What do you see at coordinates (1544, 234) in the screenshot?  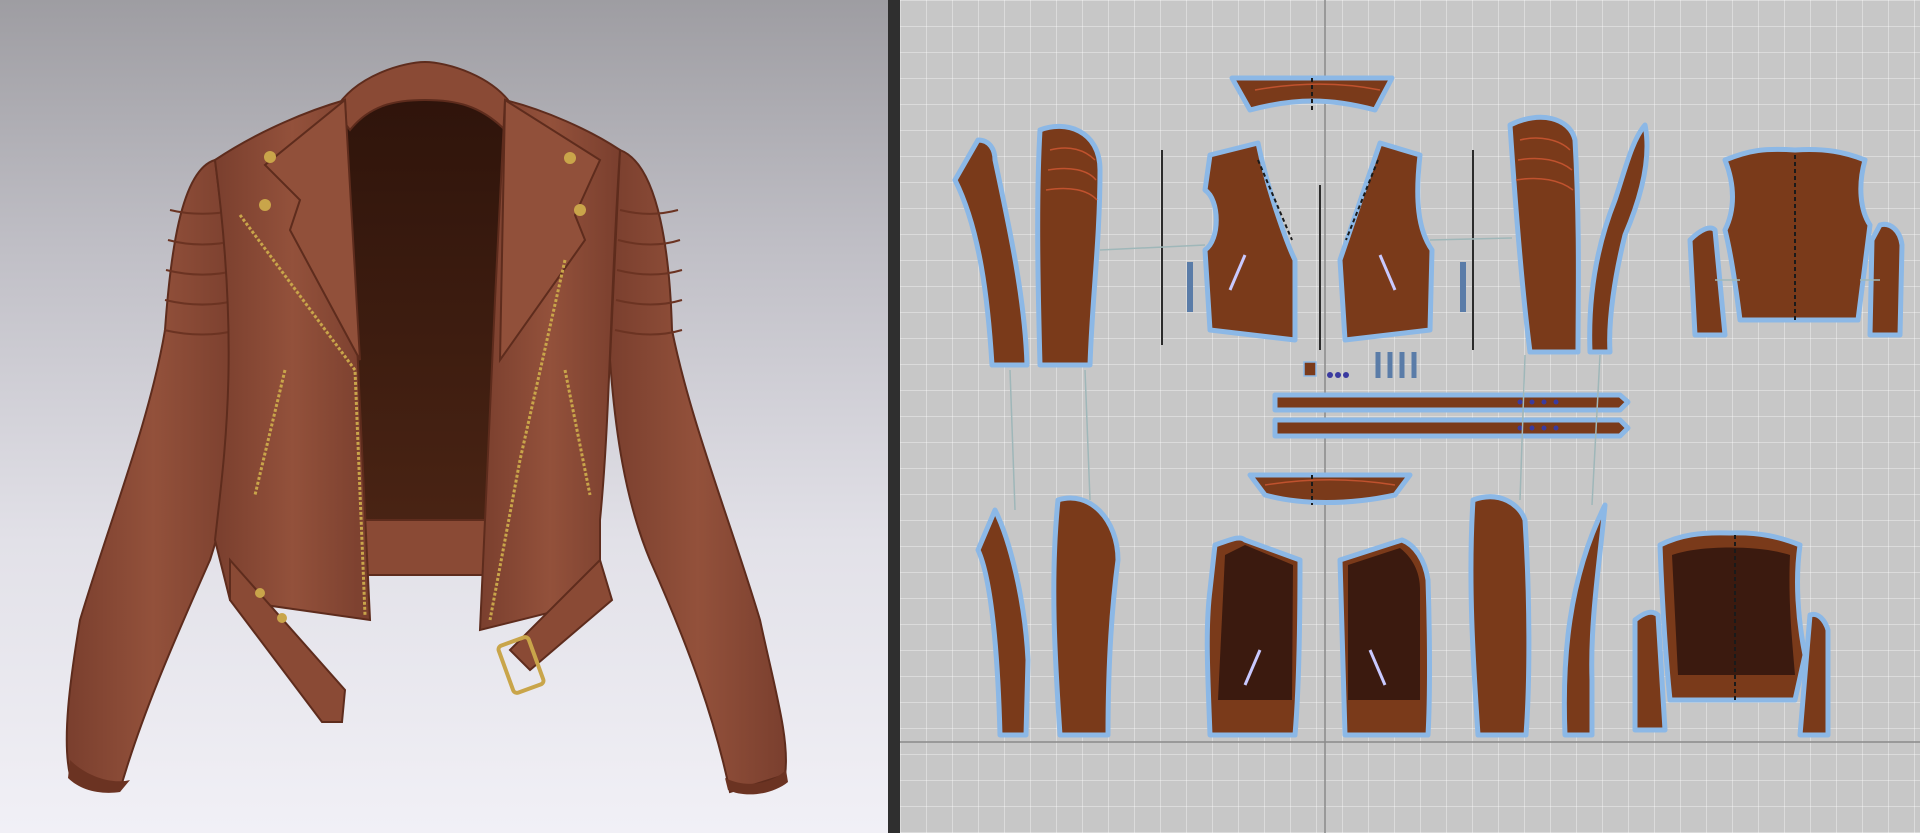 I see `pattern-piece-sleeve-top-right` at bounding box center [1544, 234].